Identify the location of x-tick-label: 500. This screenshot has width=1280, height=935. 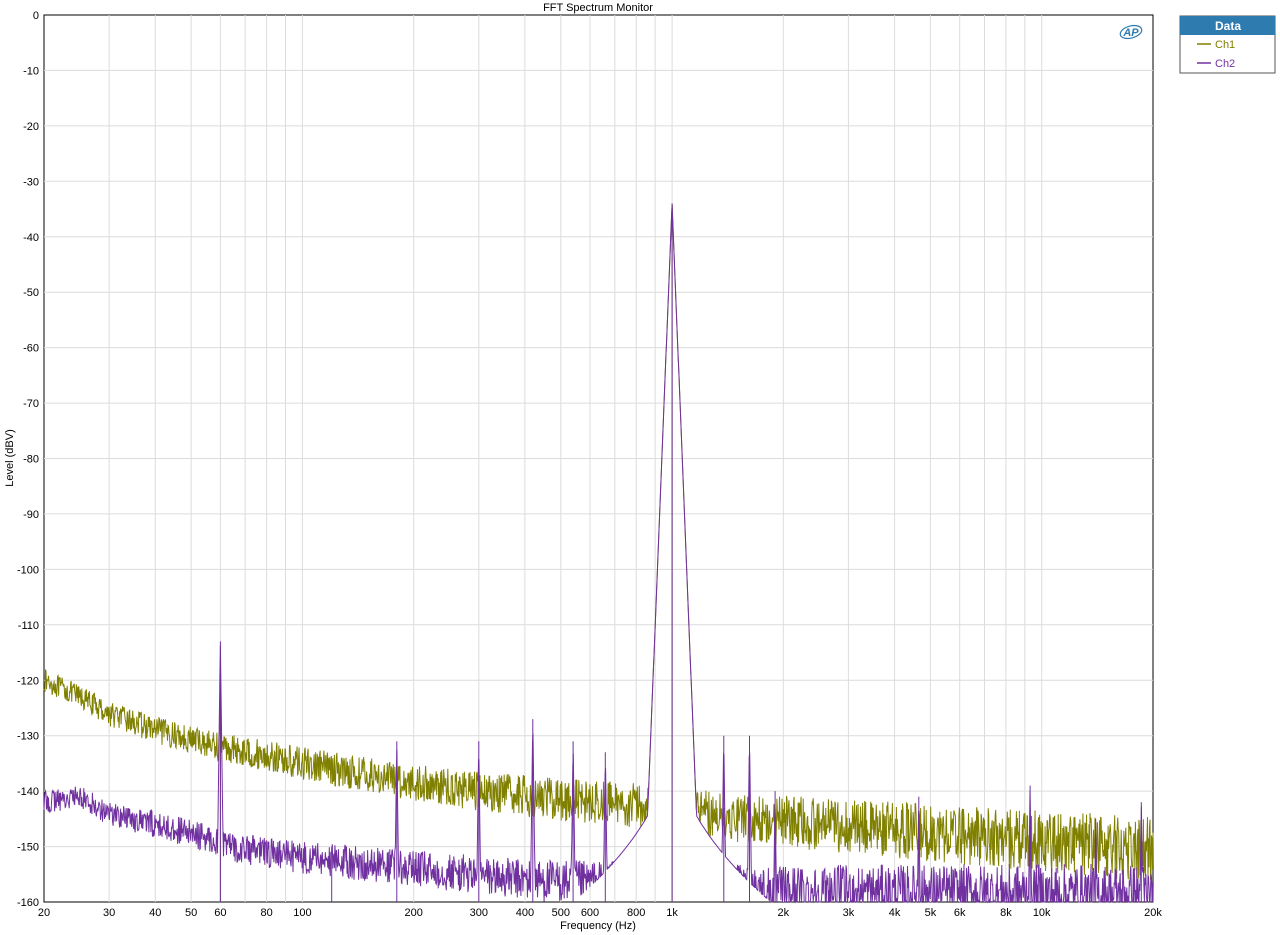
(561, 913).